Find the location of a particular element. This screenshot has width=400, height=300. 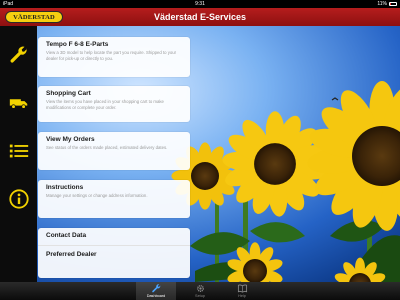

contact-data-link: Contact Data is located at coordinates (115, 236).